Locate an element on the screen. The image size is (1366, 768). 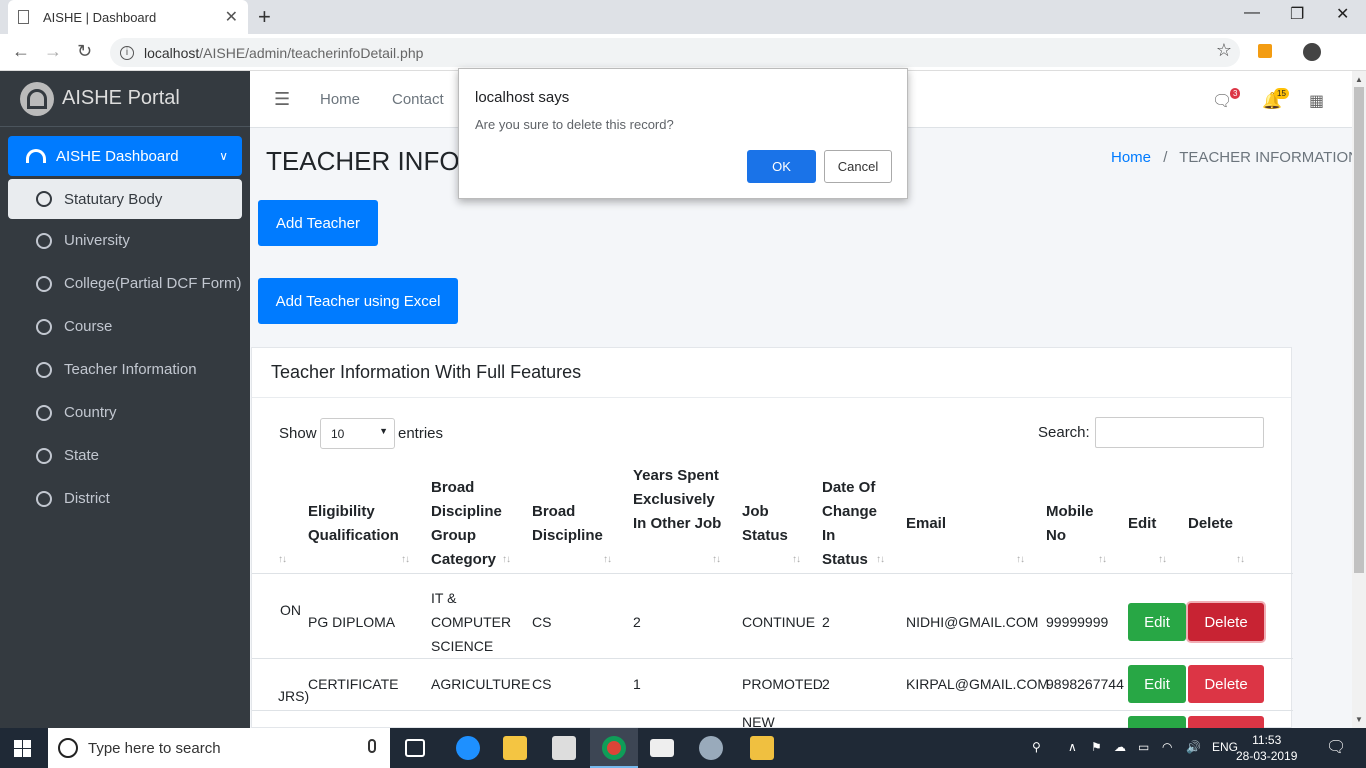
file-explorer-icon is located at coordinates (515, 748).